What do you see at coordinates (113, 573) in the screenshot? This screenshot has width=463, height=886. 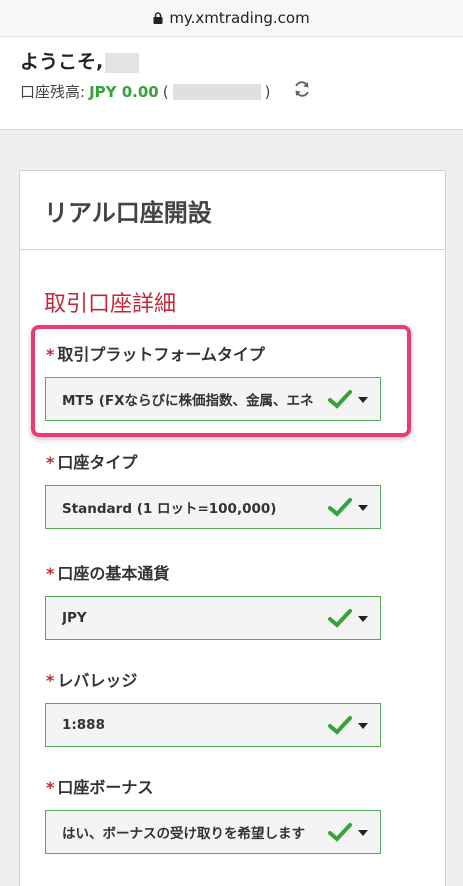 I see `field-label-text: 口座の基本通貨` at bounding box center [113, 573].